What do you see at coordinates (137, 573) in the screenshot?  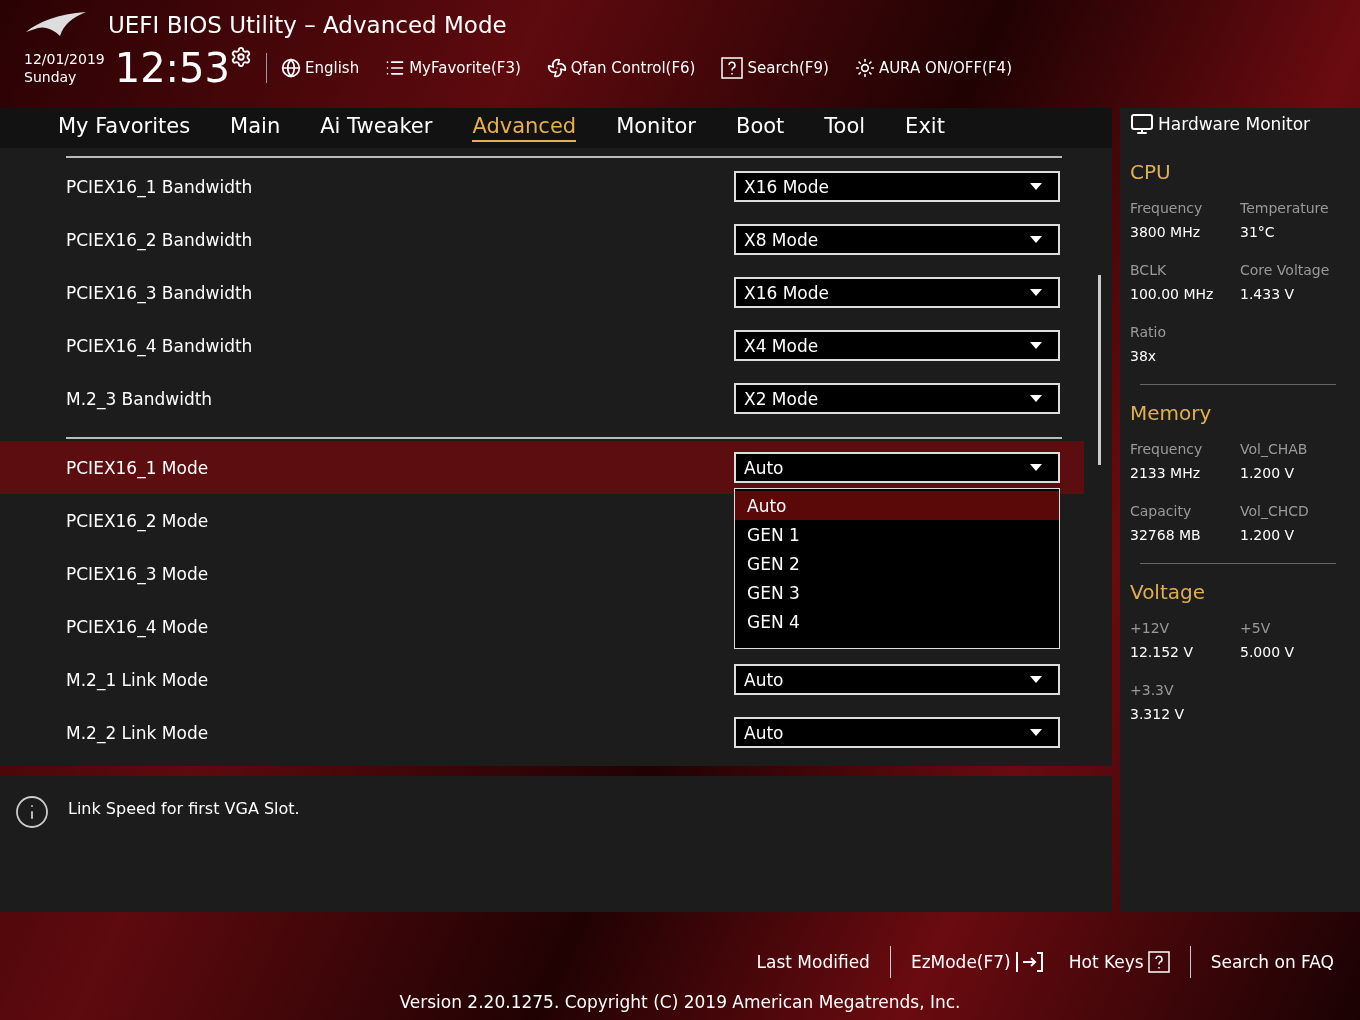 I see `setting-label: PCIEX16_3 Mode` at bounding box center [137, 573].